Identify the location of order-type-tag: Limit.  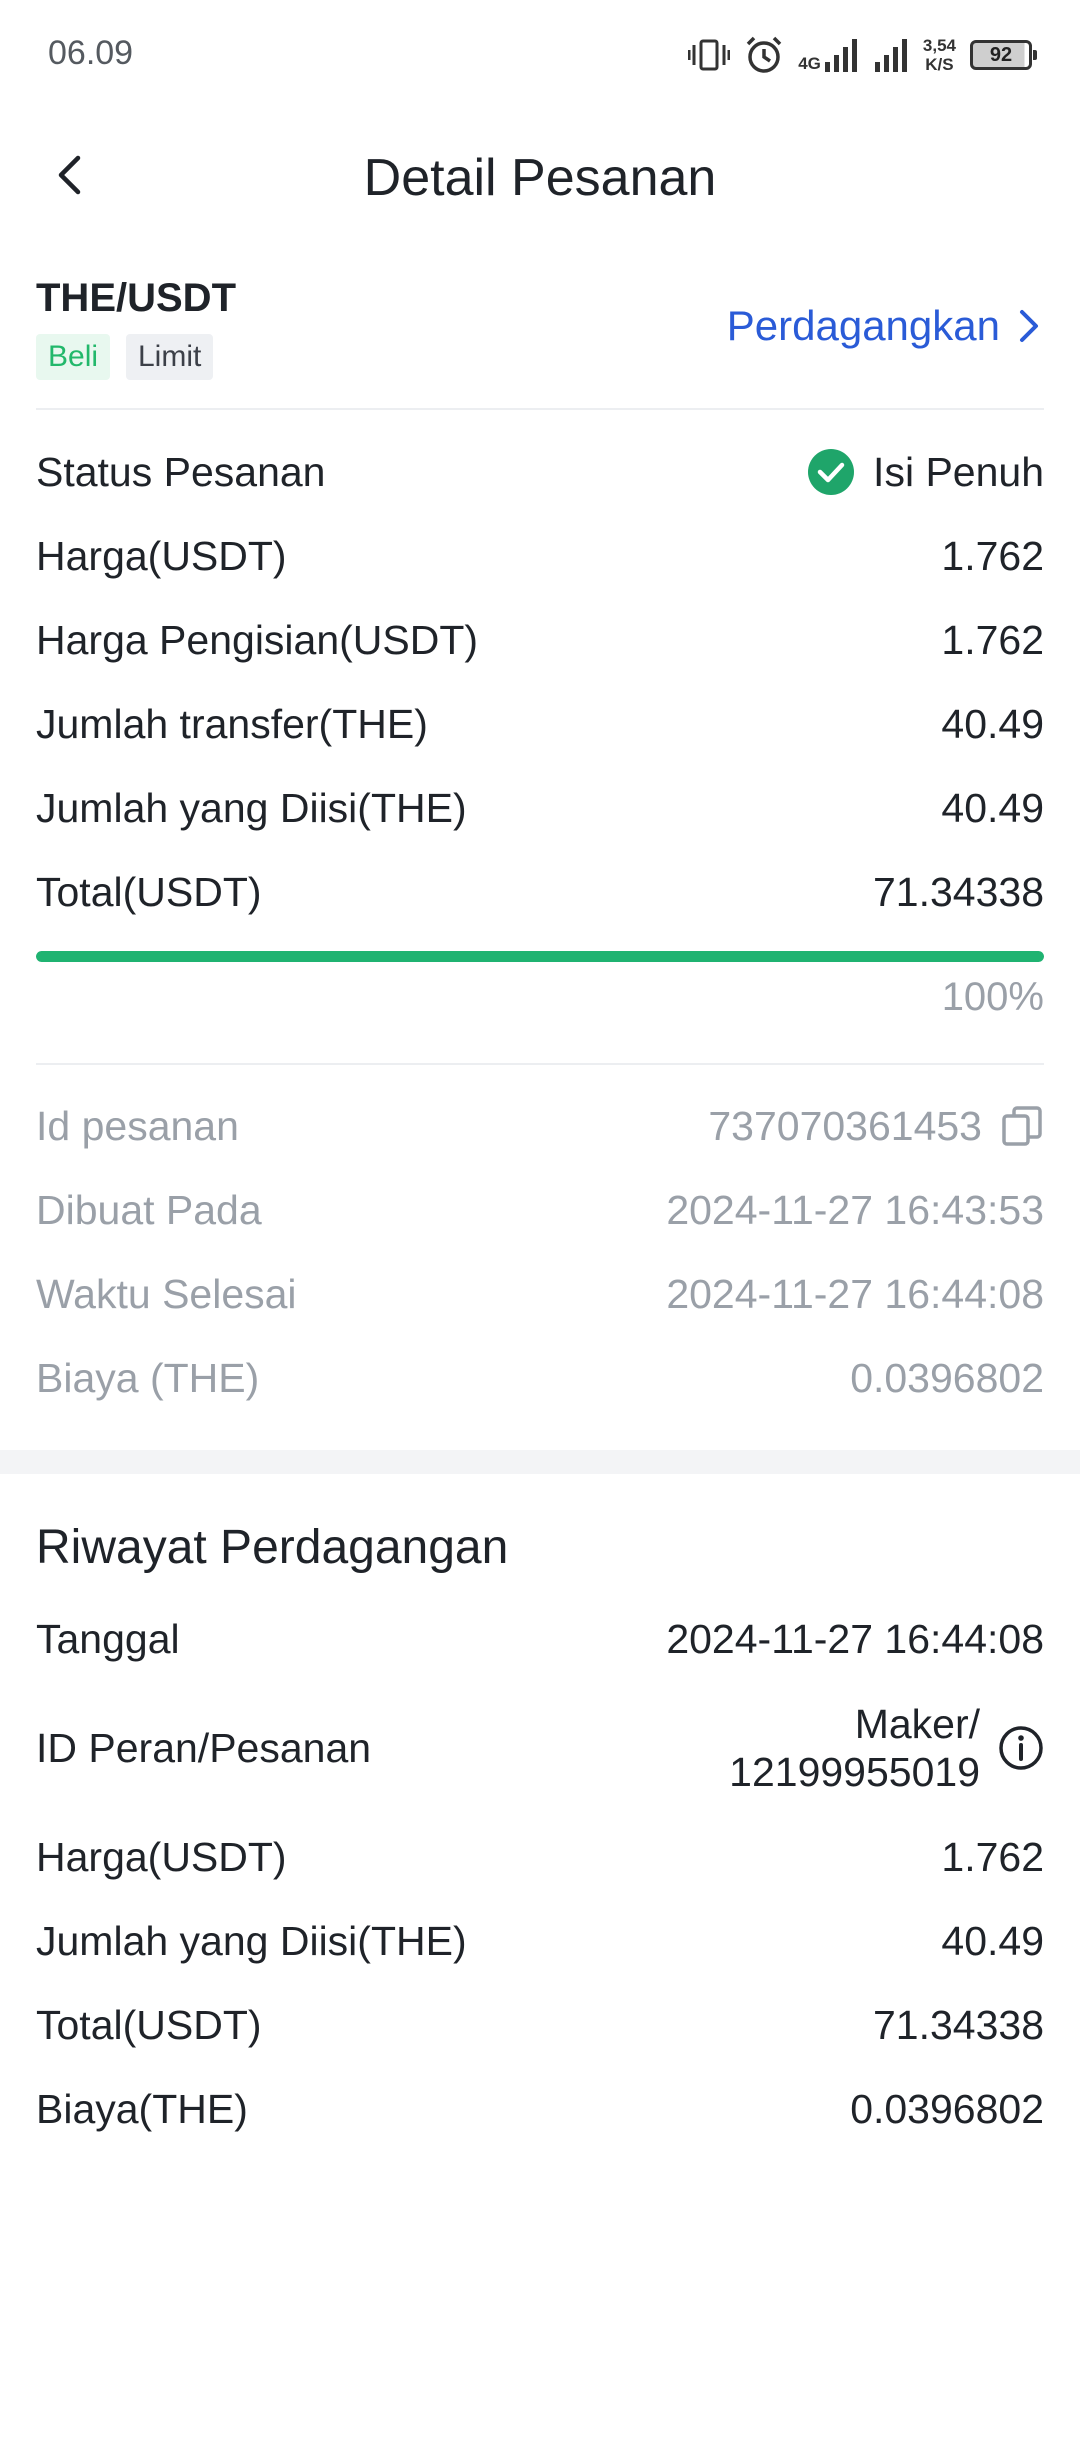
(170, 357).